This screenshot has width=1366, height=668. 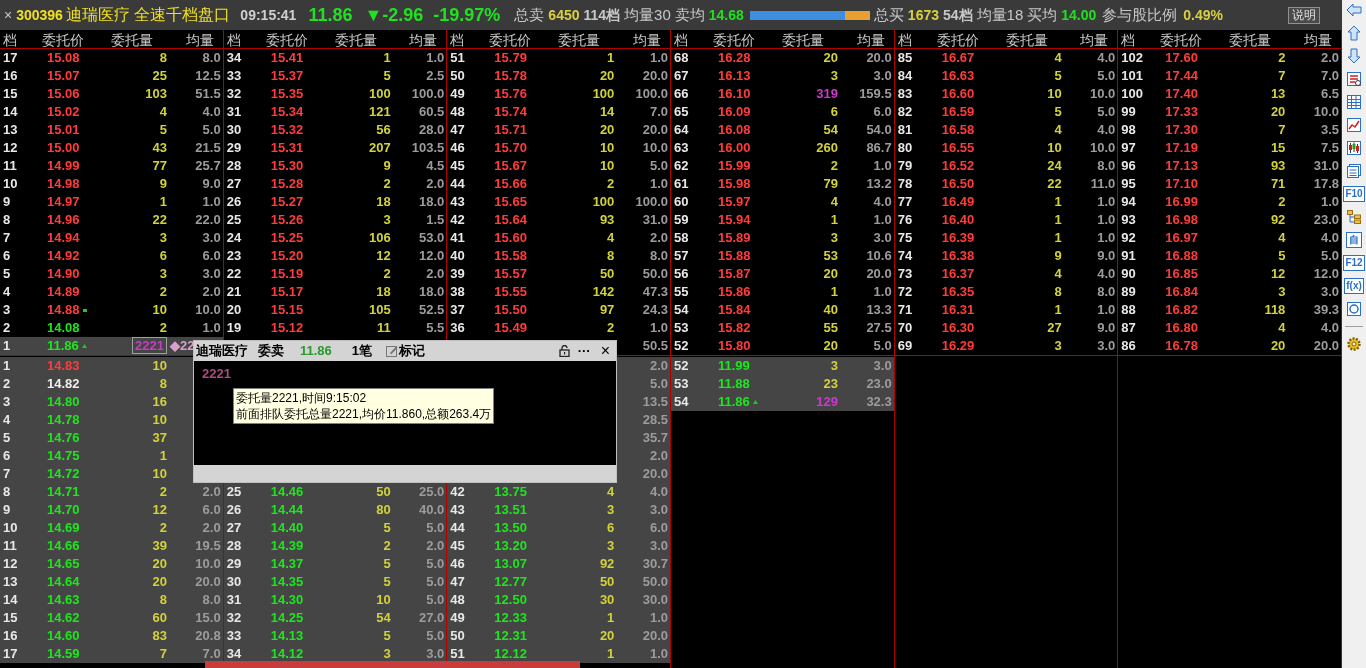 What do you see at coordinates (467, 15) in the screenshot?
I see `percent-change: -19.97%` at bounding box center [467, 15].